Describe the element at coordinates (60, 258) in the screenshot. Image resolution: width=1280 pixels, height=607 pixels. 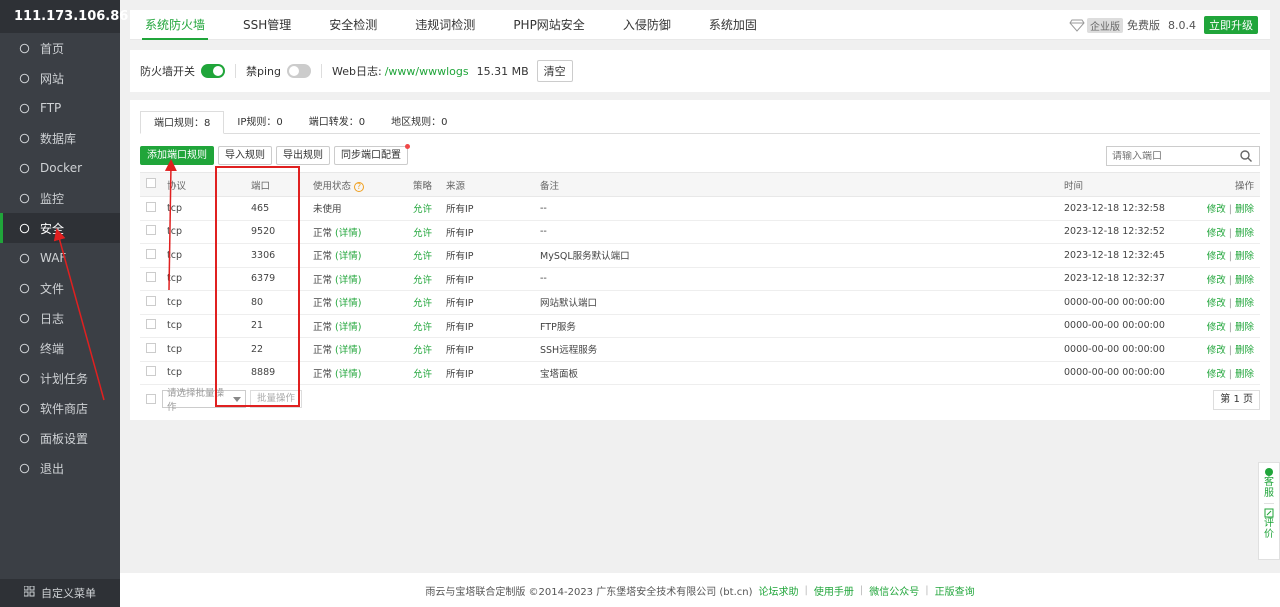
I see `sidebar-item-waf: WAF` at that location.